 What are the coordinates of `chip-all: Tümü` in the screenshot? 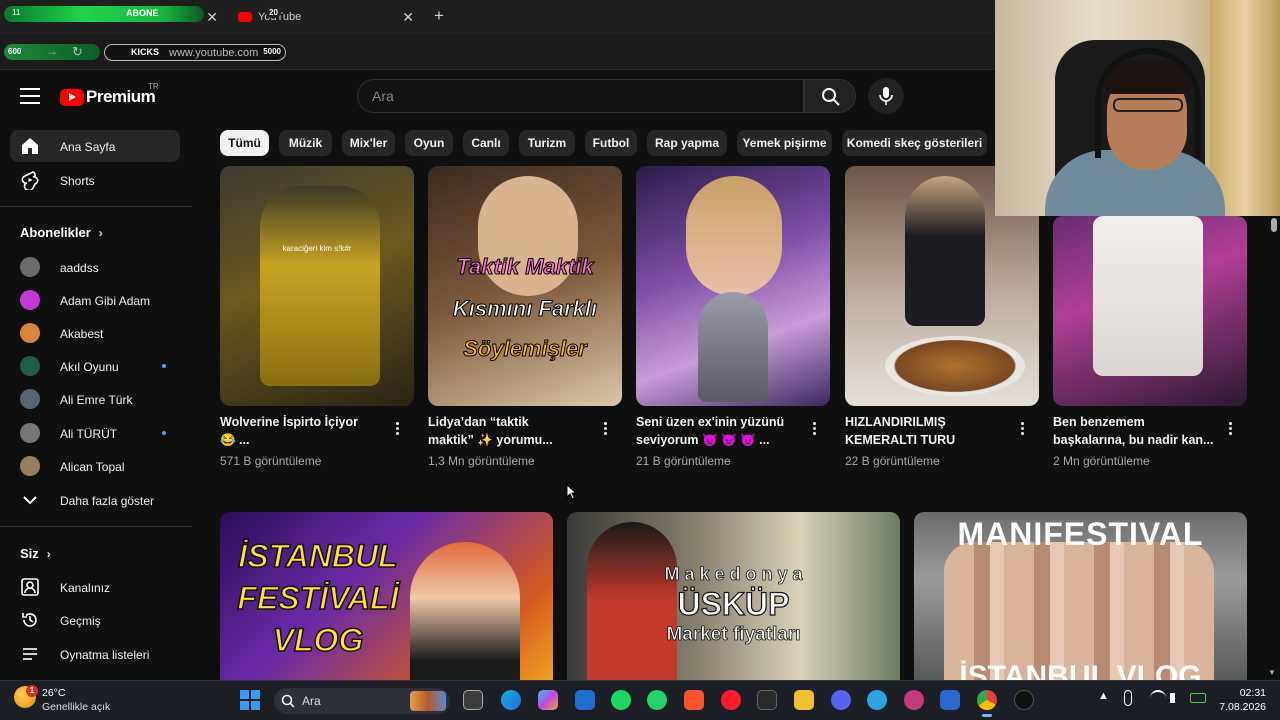 It's located at (244, 143).